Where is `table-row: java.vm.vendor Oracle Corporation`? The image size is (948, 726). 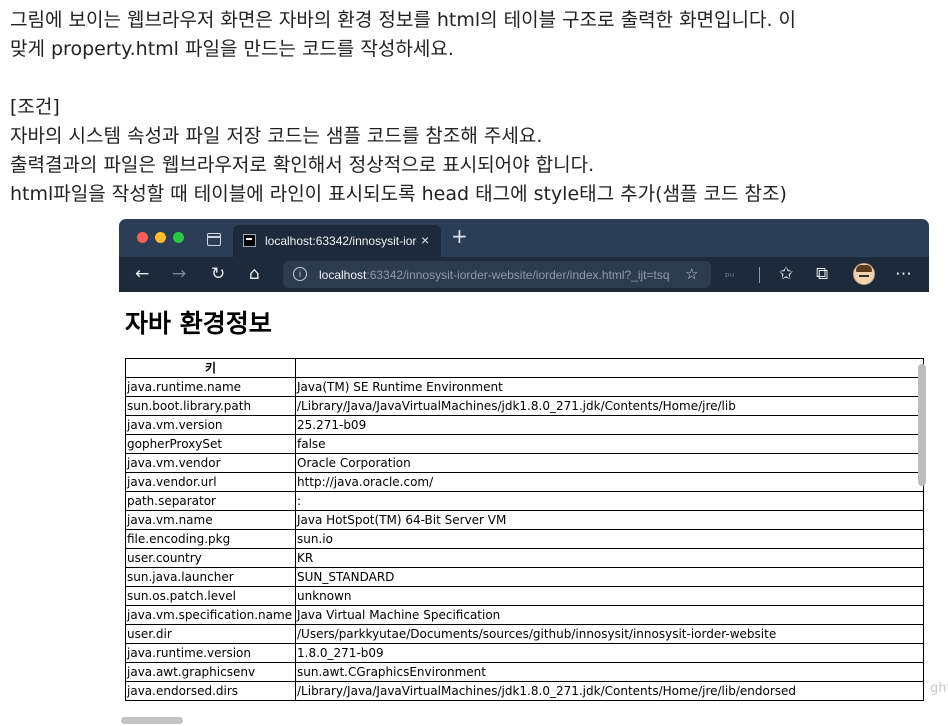 table-row: java.vm.vendor Oracle Corporation is located at coordinates (524, 463).